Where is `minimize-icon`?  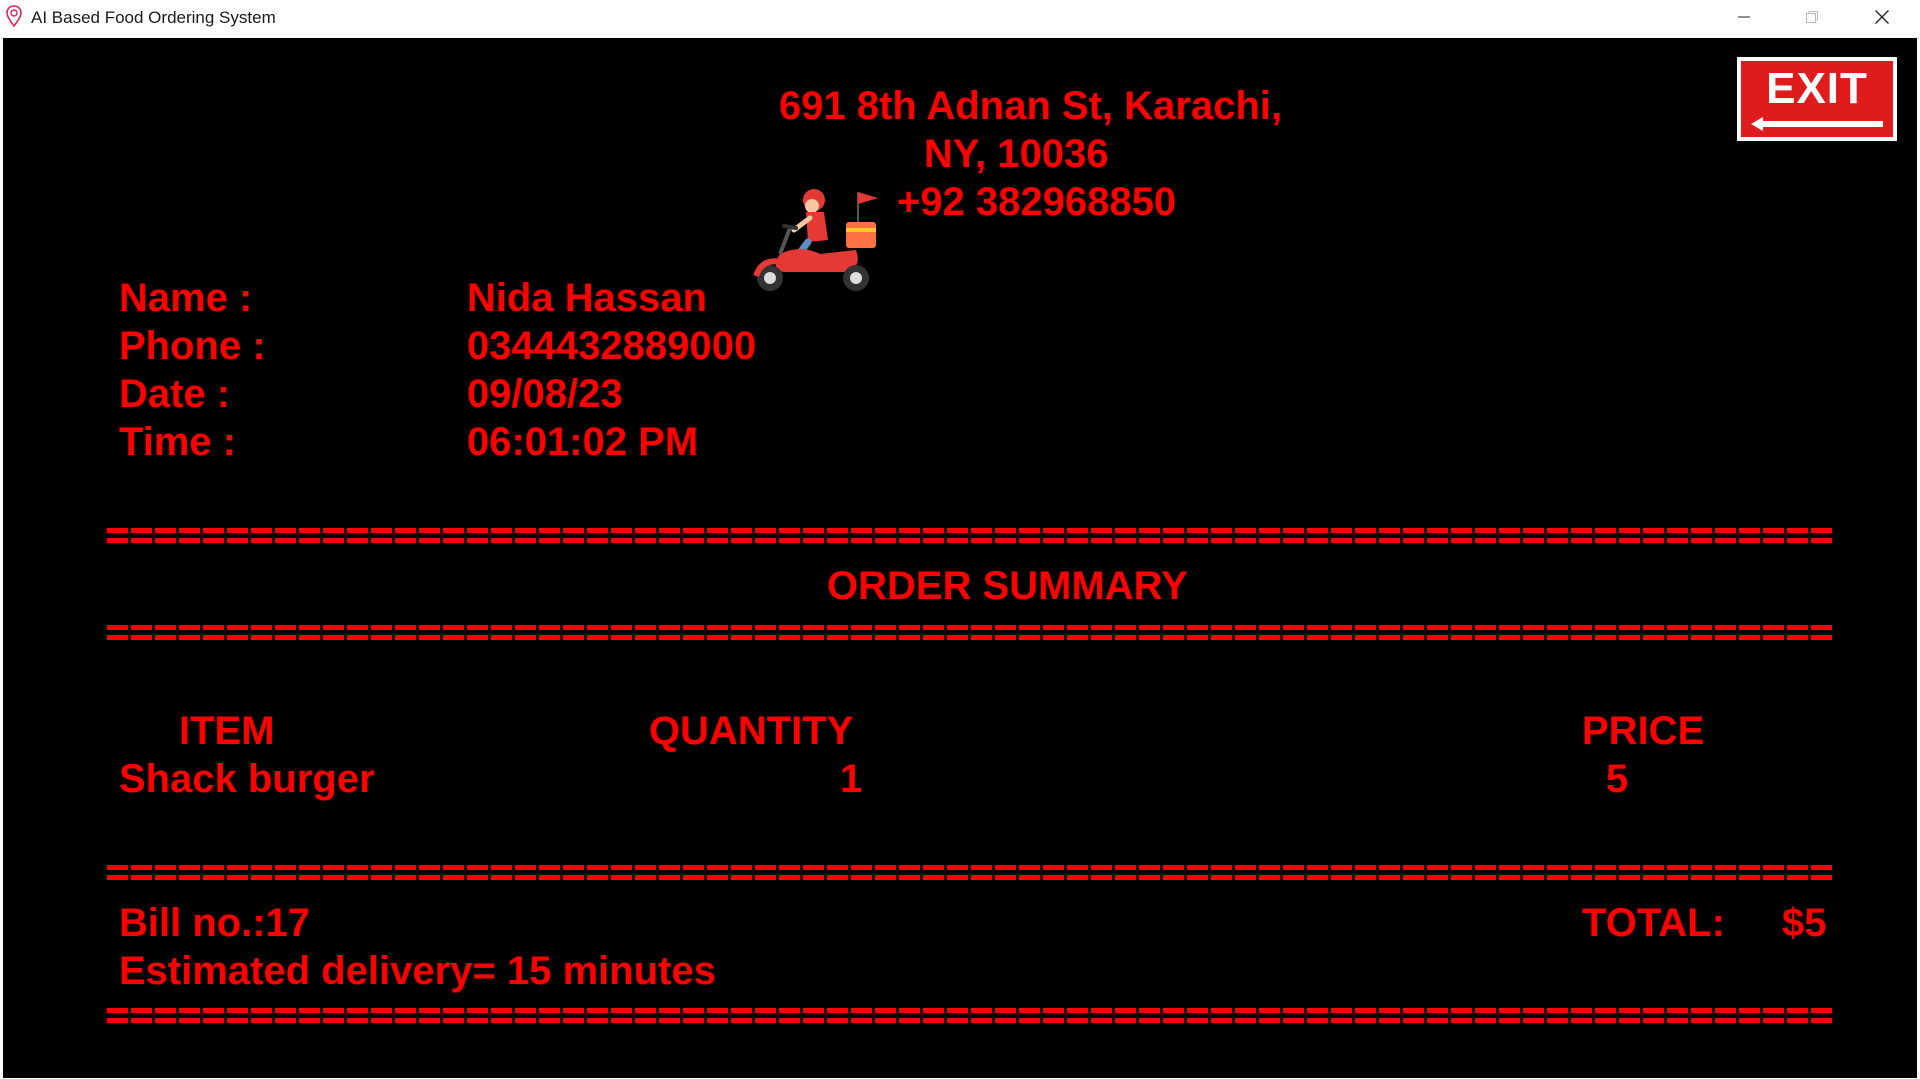 minimize-icon is located at coordinates (1744, 17).